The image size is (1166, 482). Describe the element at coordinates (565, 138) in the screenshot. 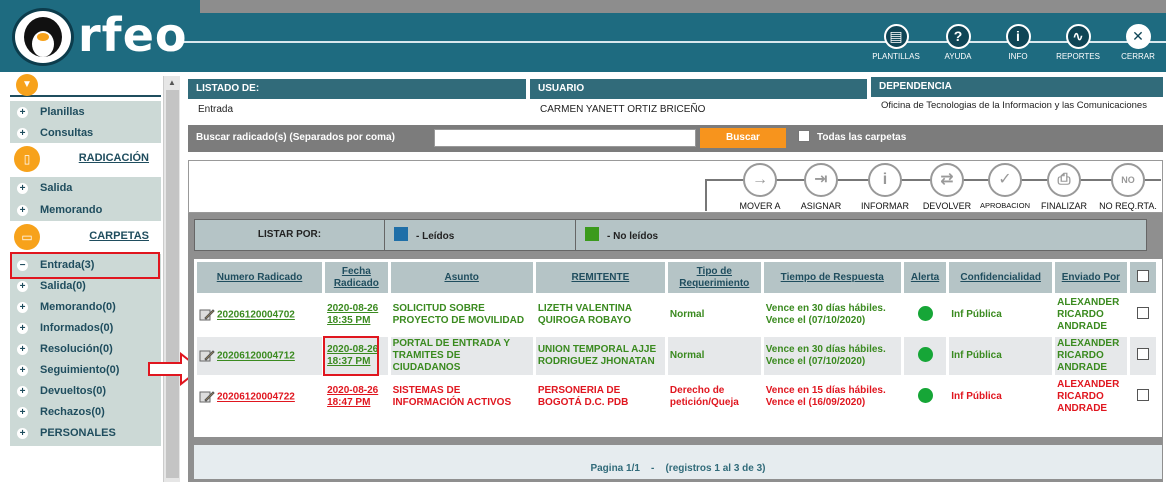

I see `search-input` at that location.